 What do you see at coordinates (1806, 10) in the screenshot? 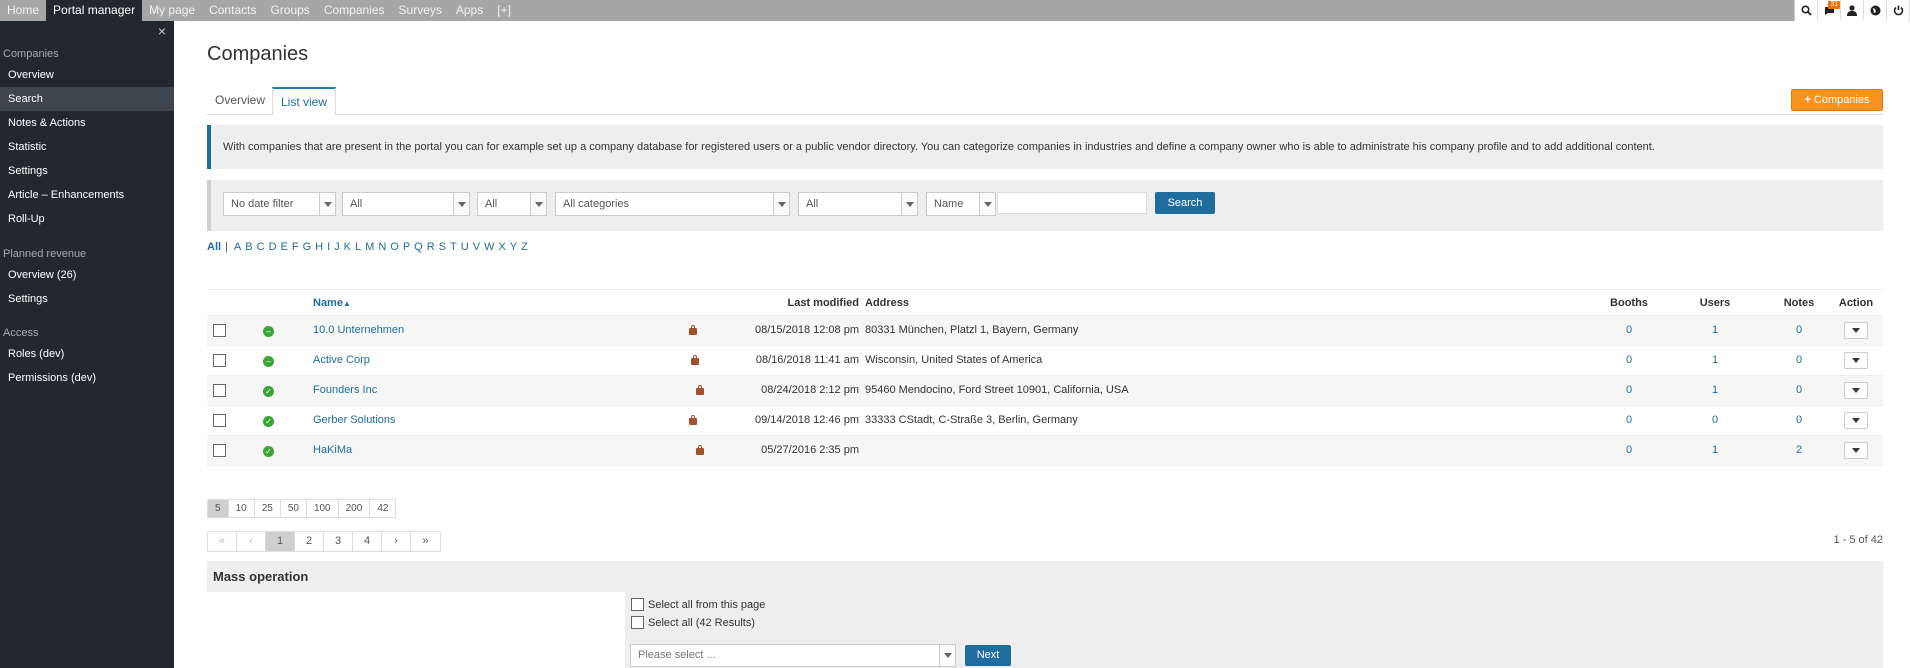
I see `zoom-icon` at bounding box center [1806, 10].